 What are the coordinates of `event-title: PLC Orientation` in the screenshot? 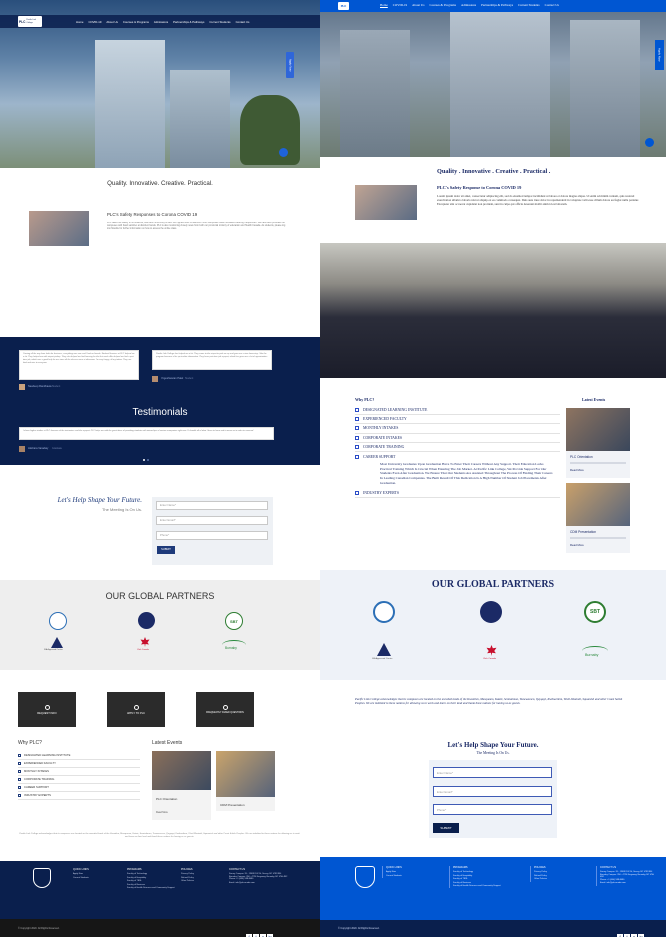 It's located at (167, 799).